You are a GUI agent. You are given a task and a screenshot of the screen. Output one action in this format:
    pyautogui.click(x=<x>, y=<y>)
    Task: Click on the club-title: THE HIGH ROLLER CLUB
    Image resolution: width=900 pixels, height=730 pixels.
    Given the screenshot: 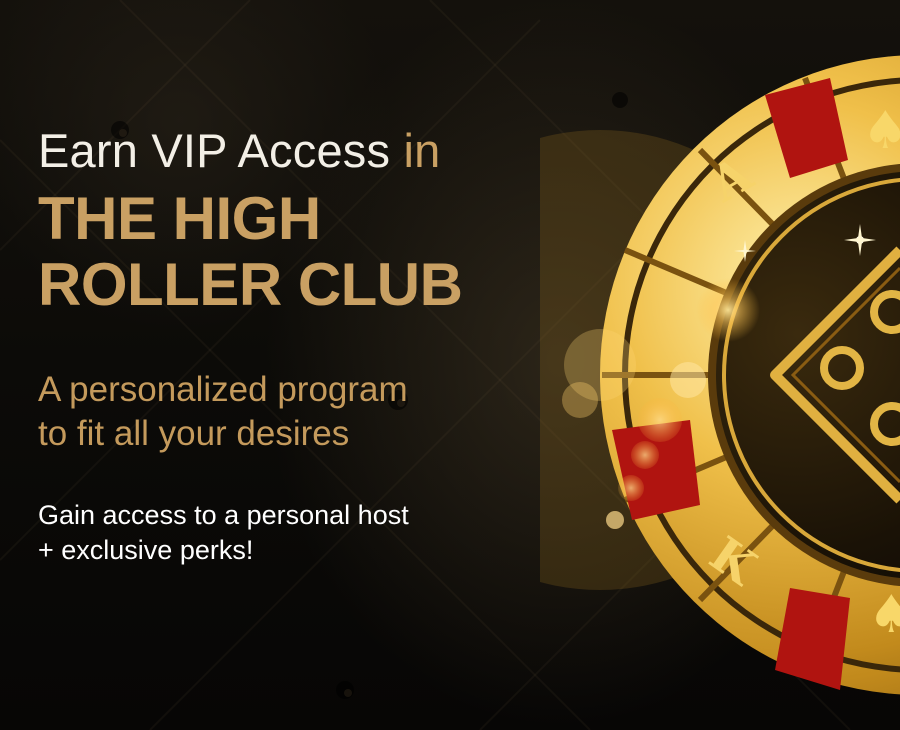 What is the action you would take?
    pyautogui.click(x=298, y=252)
    